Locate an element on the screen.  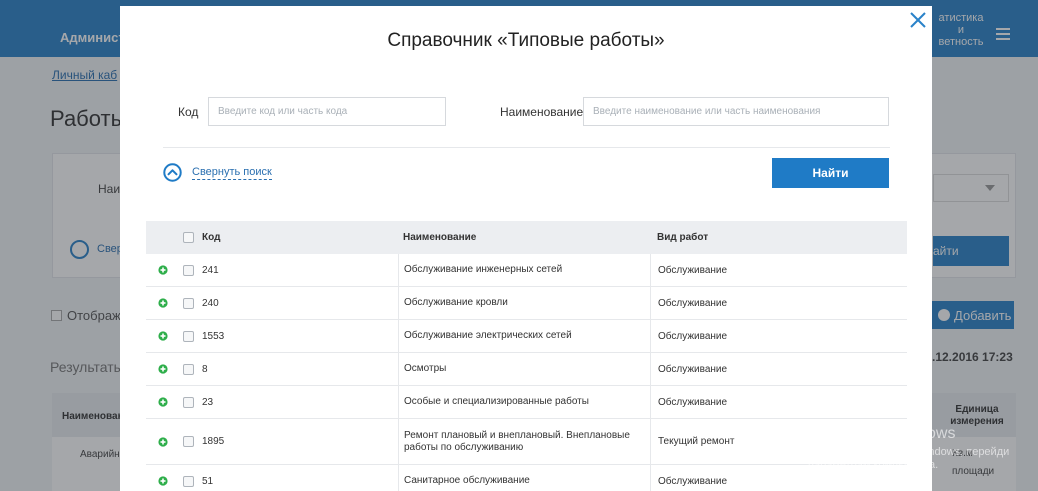
cell-name: Особые и специализированные работы is located at coordinates (524, 402).